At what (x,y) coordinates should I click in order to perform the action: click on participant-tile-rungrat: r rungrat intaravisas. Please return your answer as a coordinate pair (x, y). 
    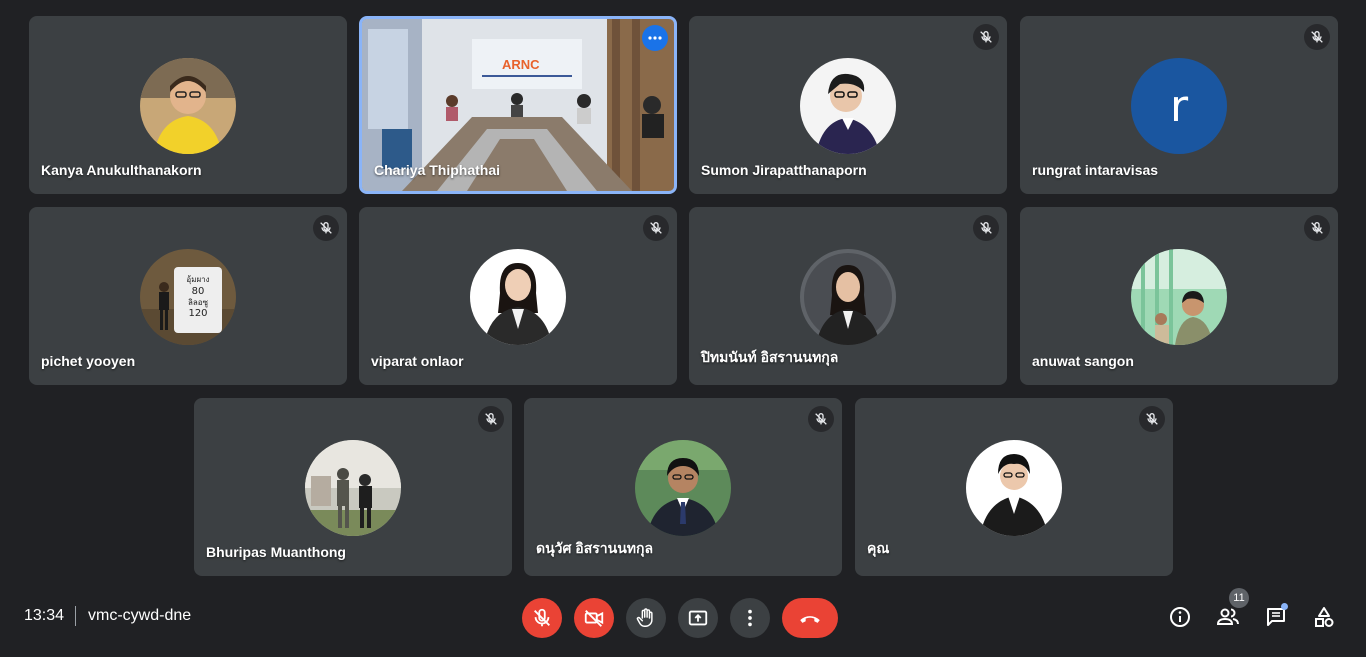
    Looking at the image, I should click on (1179, 105).